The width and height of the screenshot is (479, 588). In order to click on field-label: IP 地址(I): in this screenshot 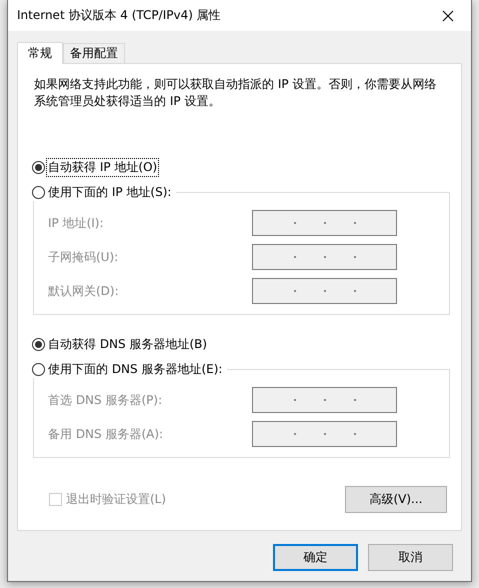, I will do `click(76, 223)`.